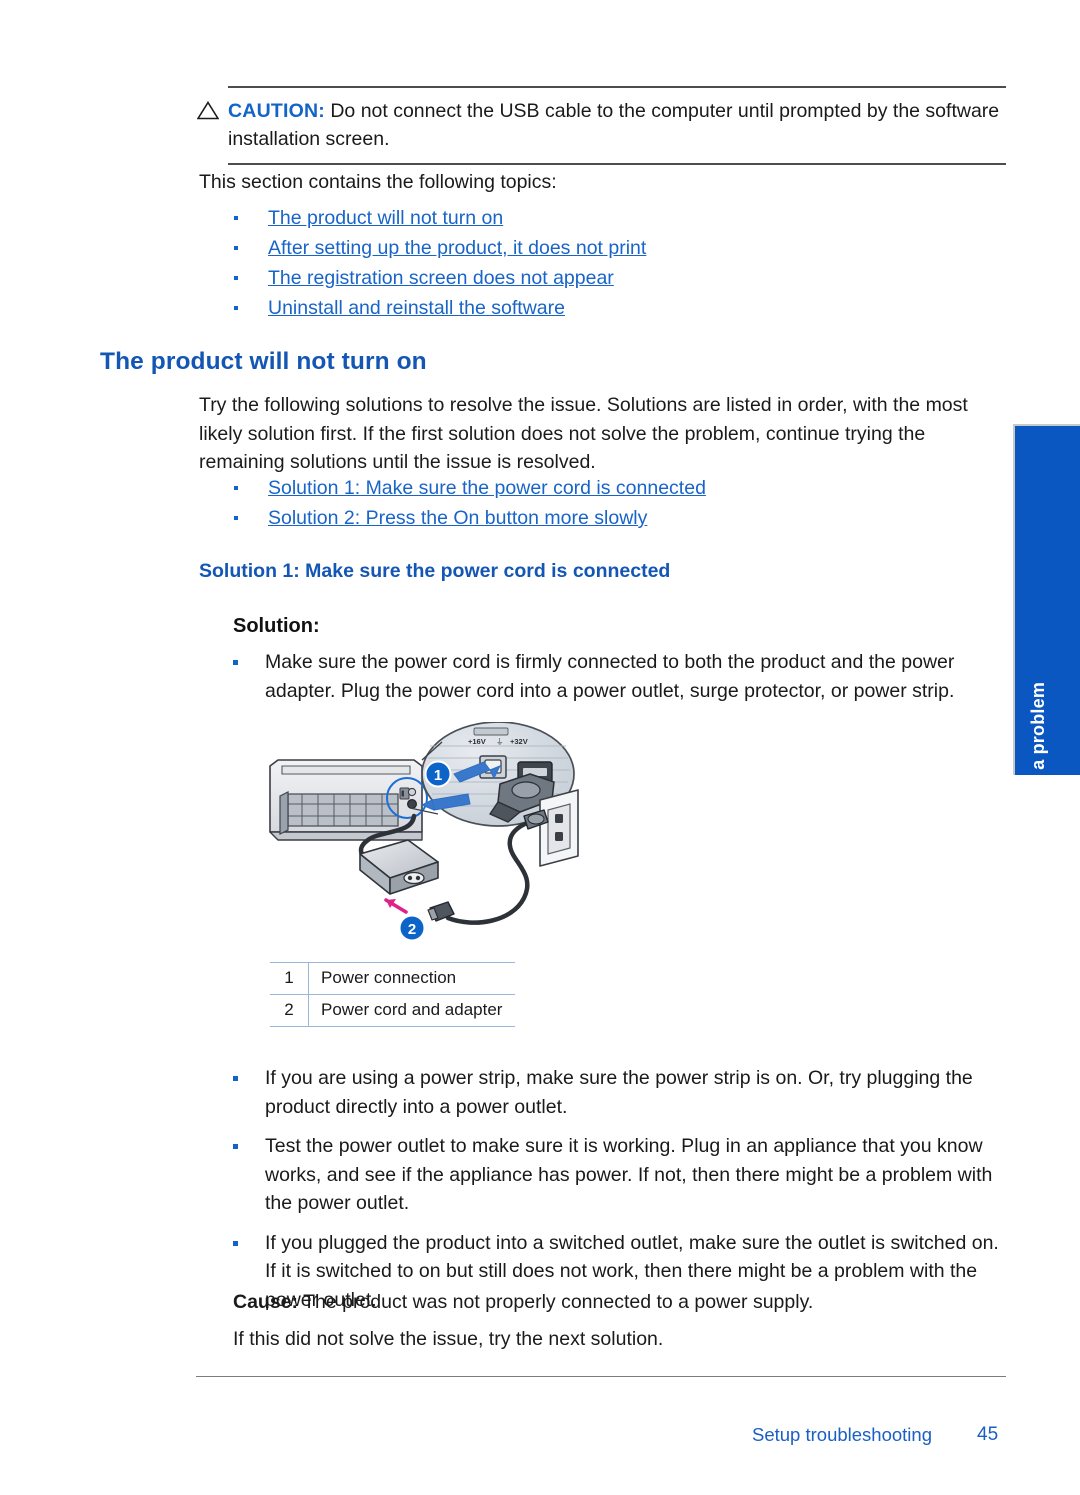 This screenshot has height=1495, width=1080. I want to click on port-label-16v: +16V, so click(477, 741).